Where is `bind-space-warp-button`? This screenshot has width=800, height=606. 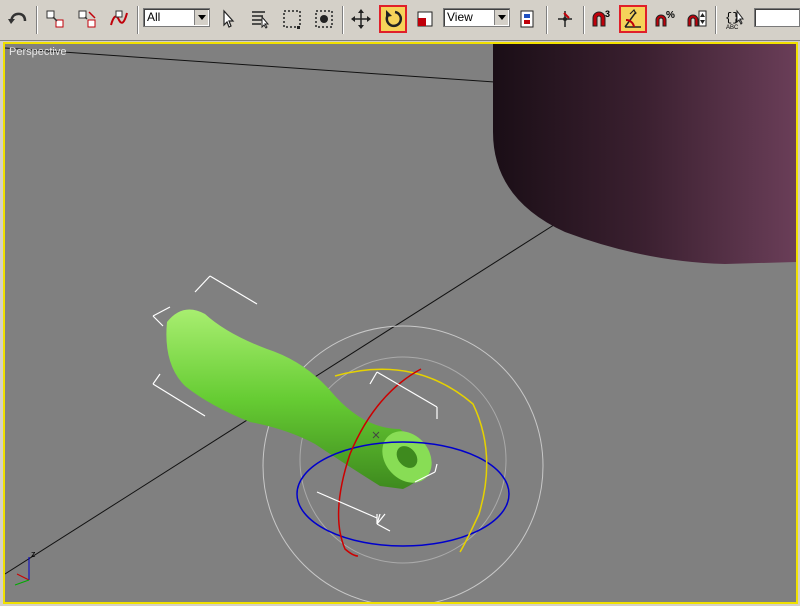 bind-space-warp-button is located at coordinates (119, 19).